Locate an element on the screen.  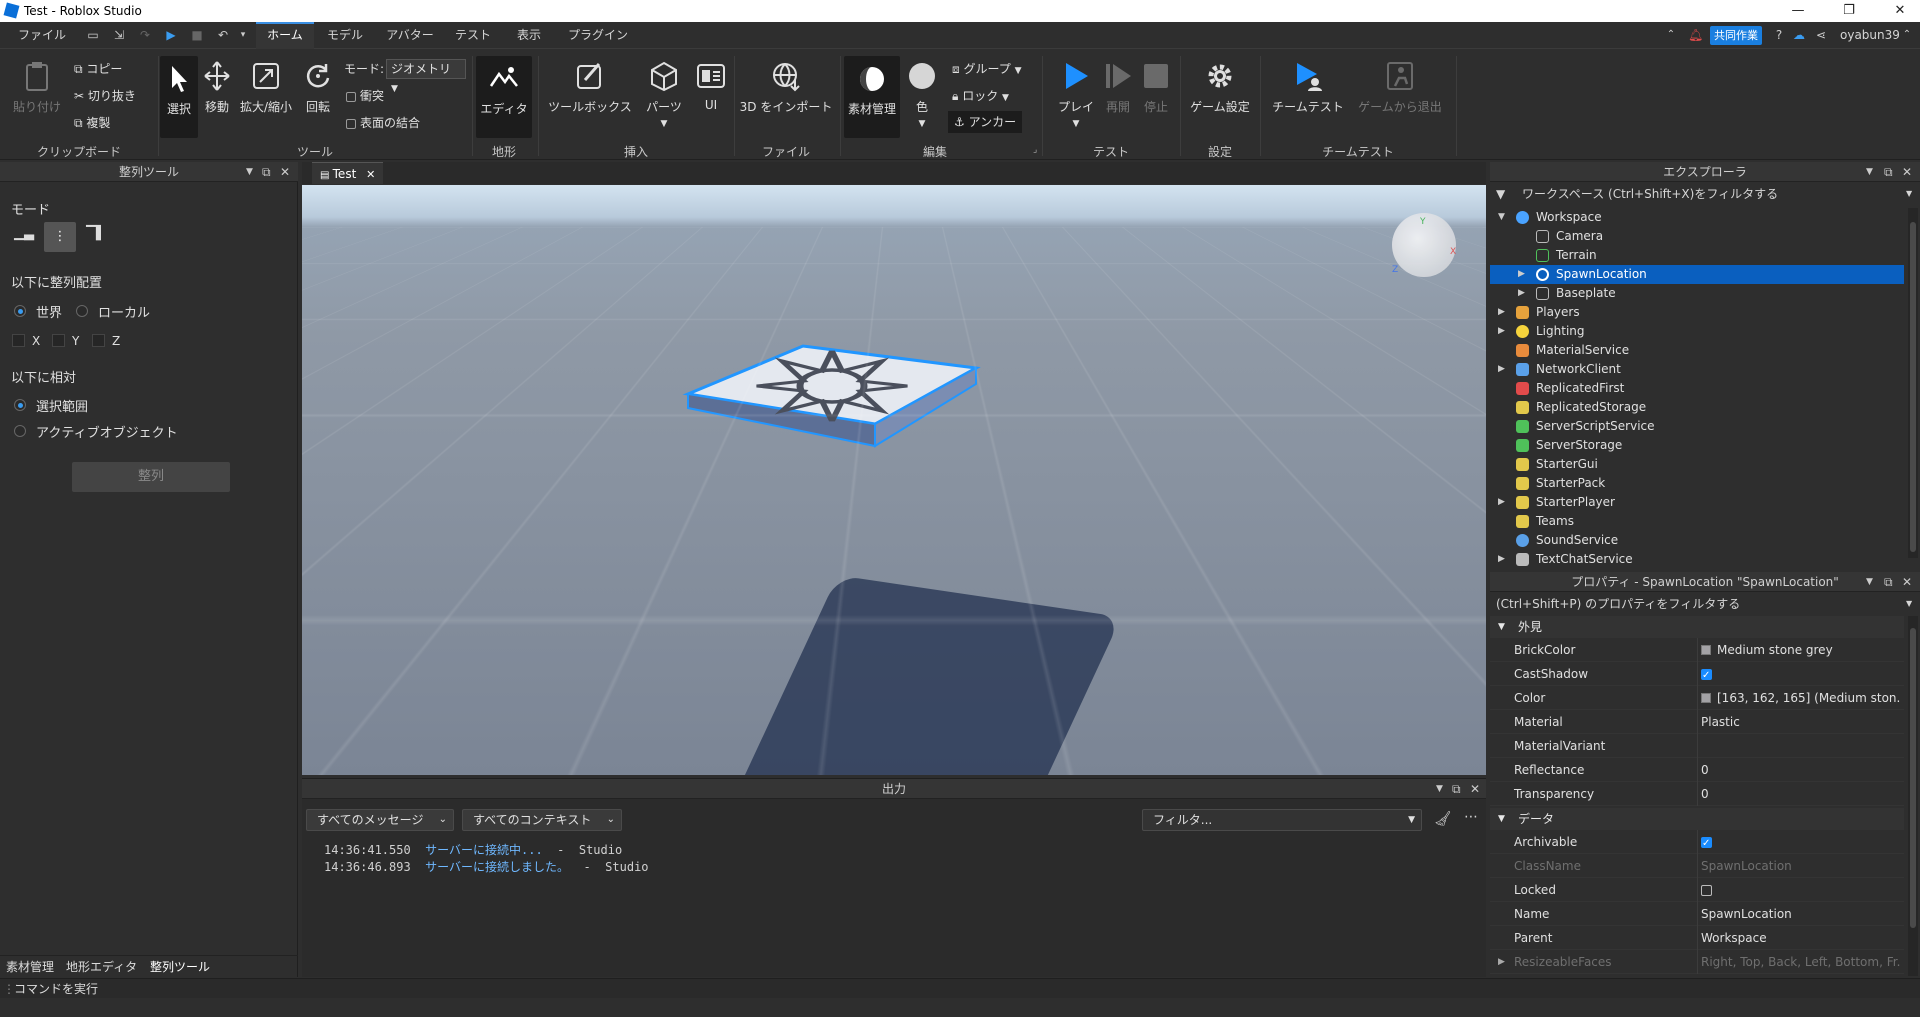
tab-model: モデル is located at coordinates (345, 35).